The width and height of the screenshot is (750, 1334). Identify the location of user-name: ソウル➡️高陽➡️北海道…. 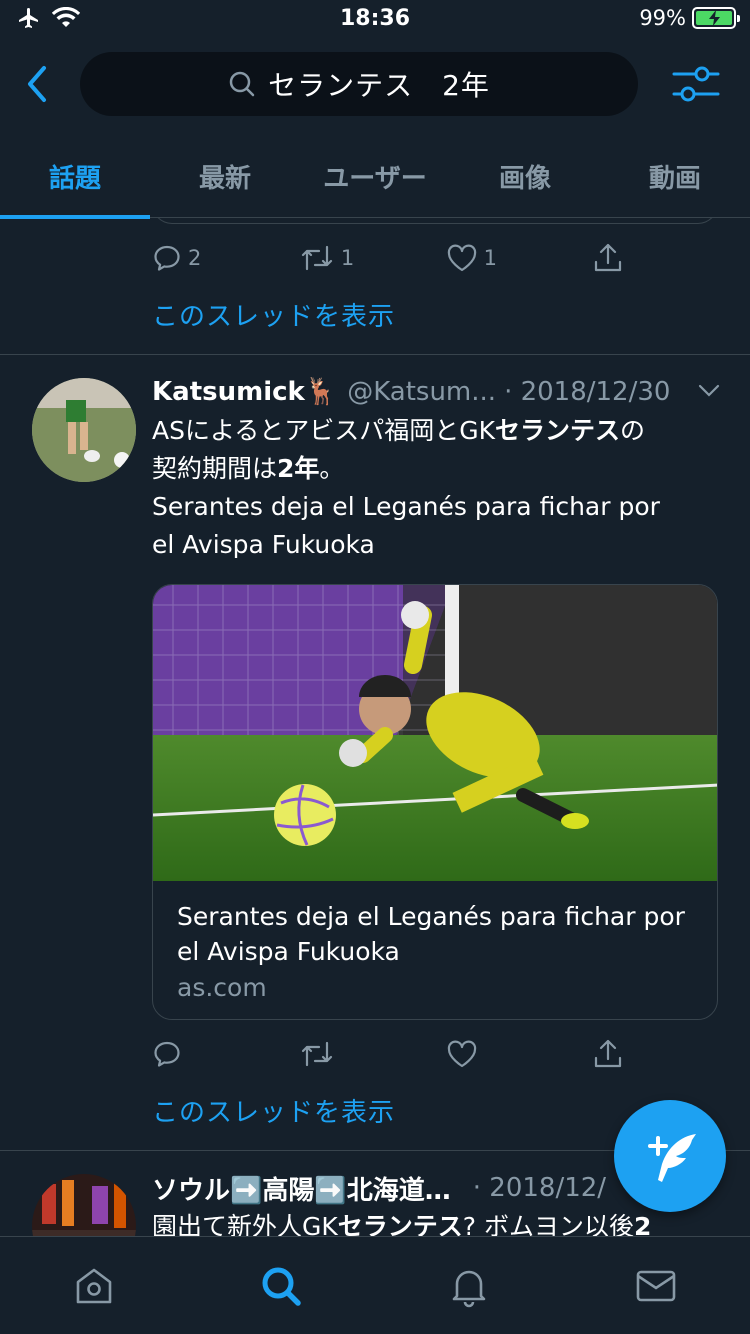
(301, 1188).